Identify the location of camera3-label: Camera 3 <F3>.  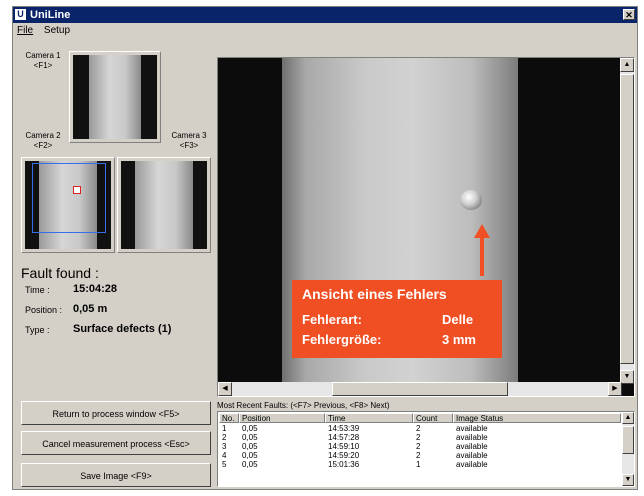
(189, 141).